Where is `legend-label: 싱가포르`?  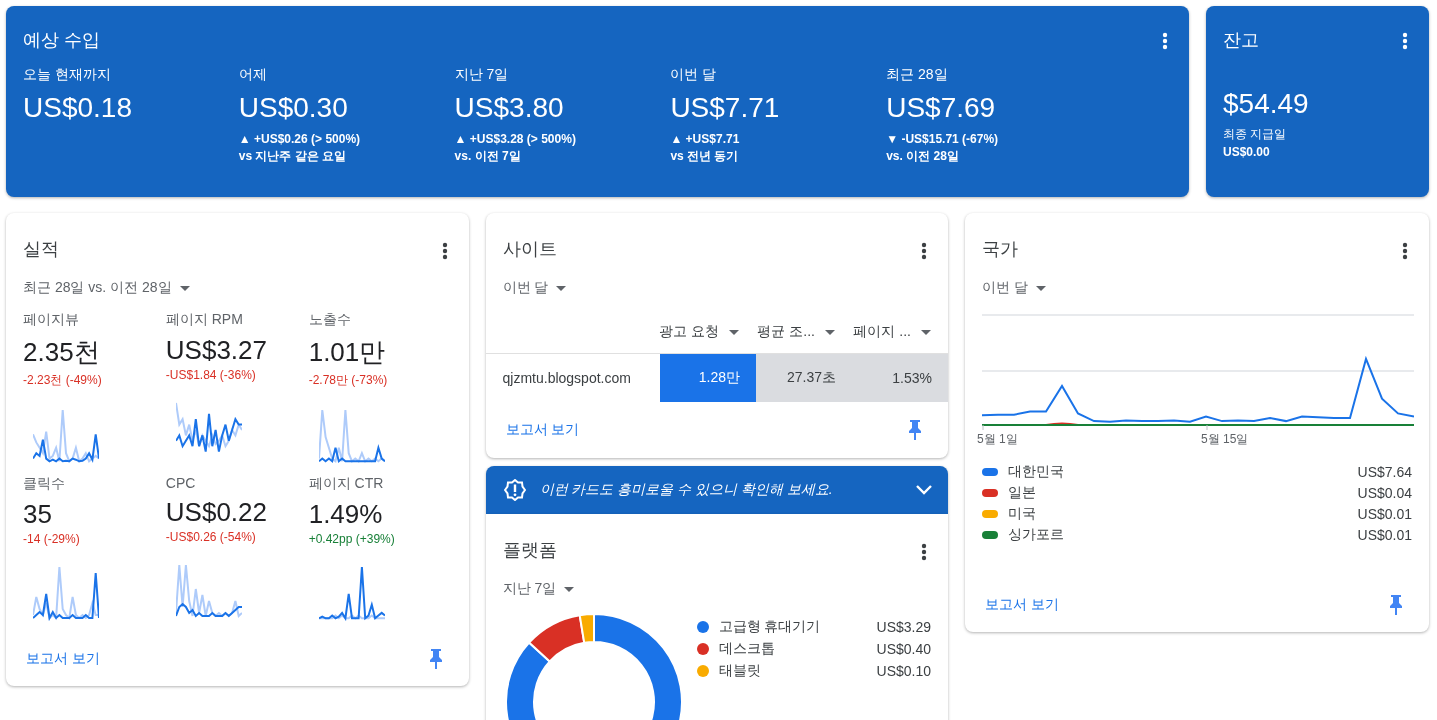 legend-label: 싱가포르 is located at coordinates (1036, 535).